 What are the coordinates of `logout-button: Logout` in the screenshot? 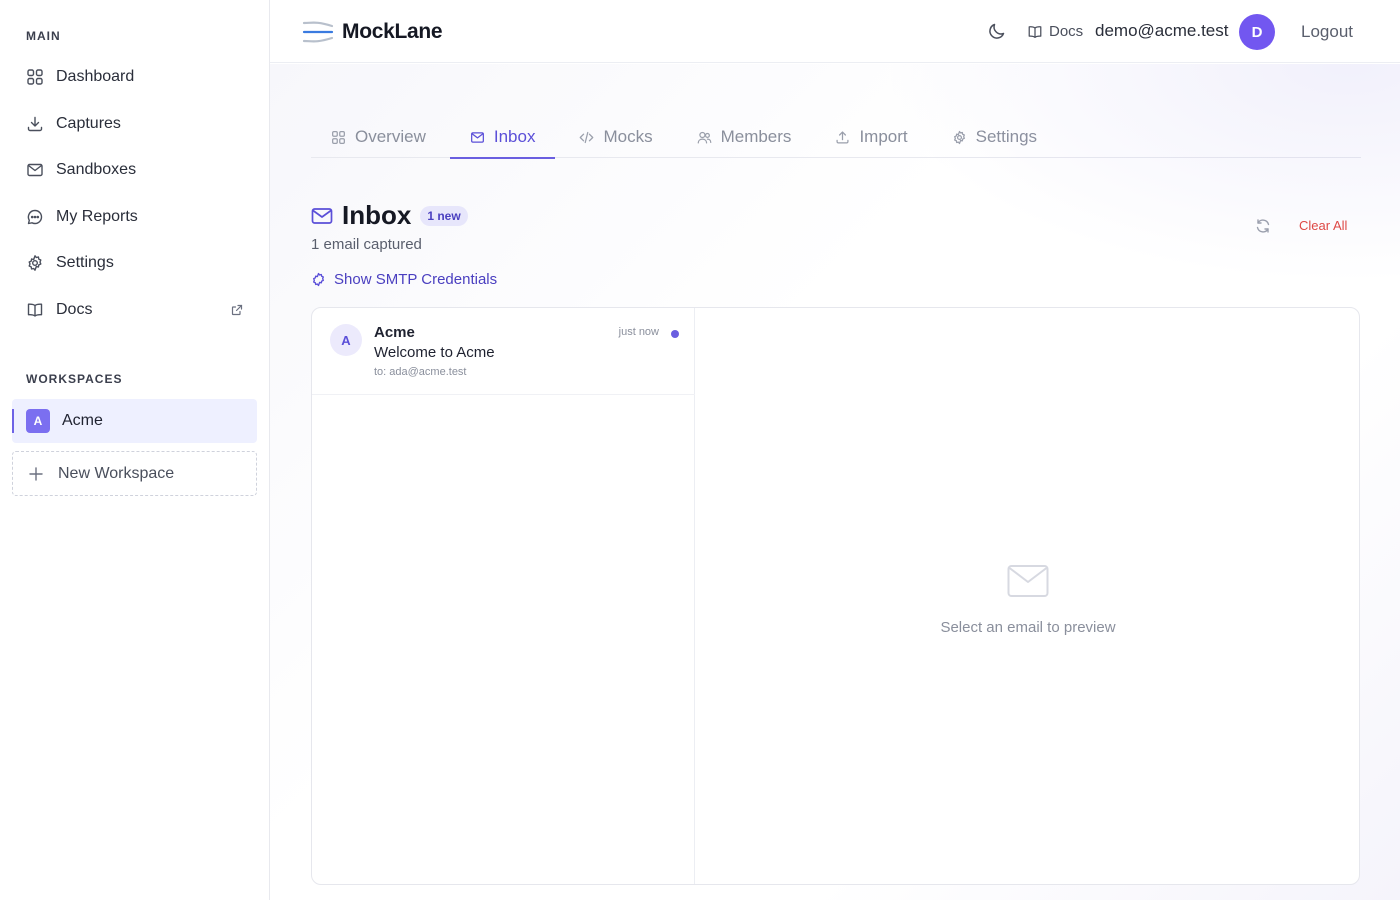 It's located at (1327, 32).